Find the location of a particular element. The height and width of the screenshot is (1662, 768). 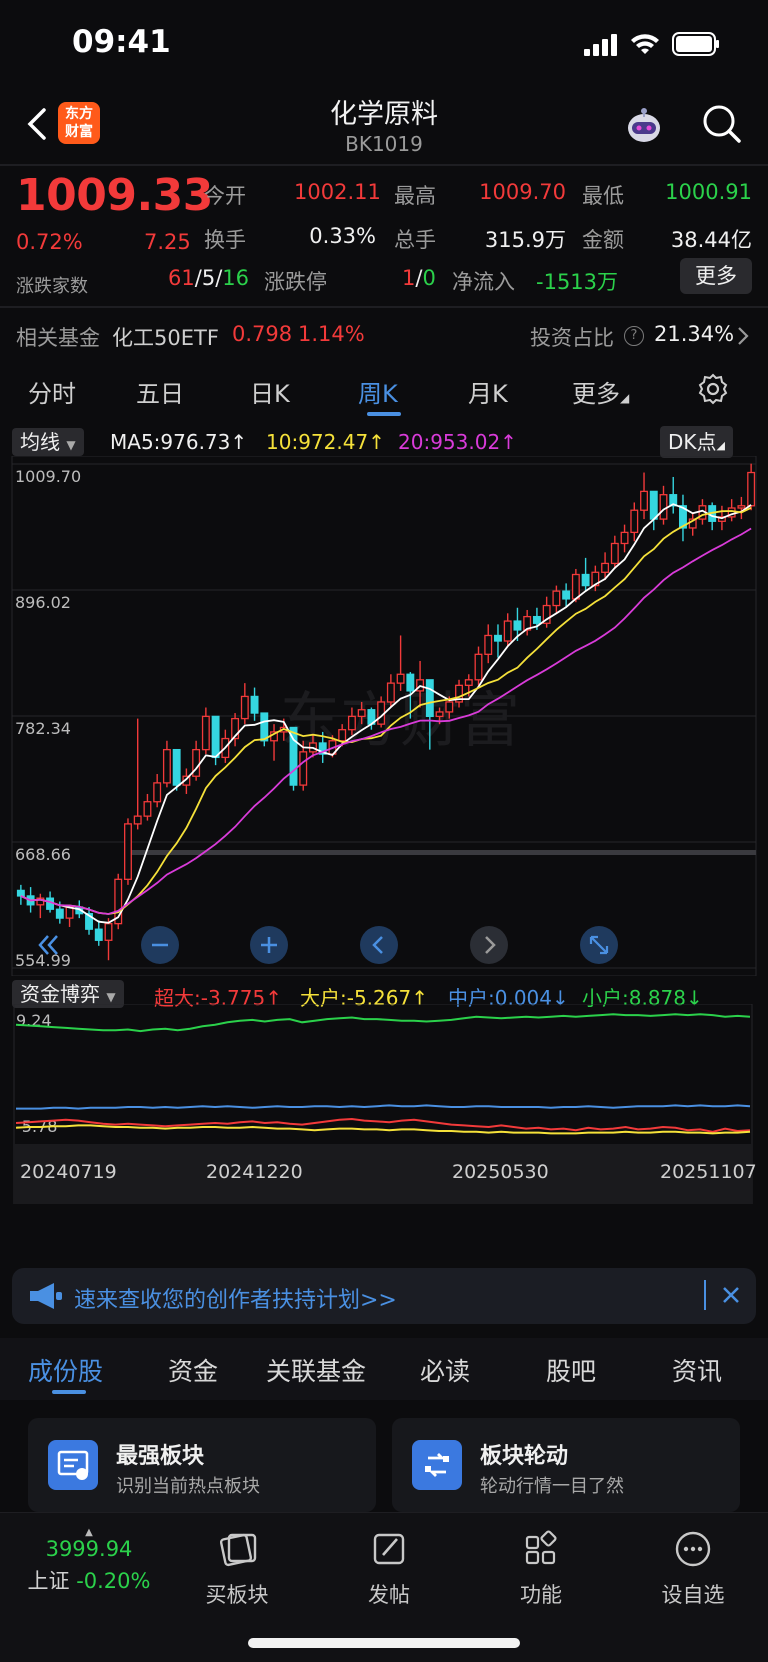

tab-constituents: 成份股 is located at coordinates (65, 1370).